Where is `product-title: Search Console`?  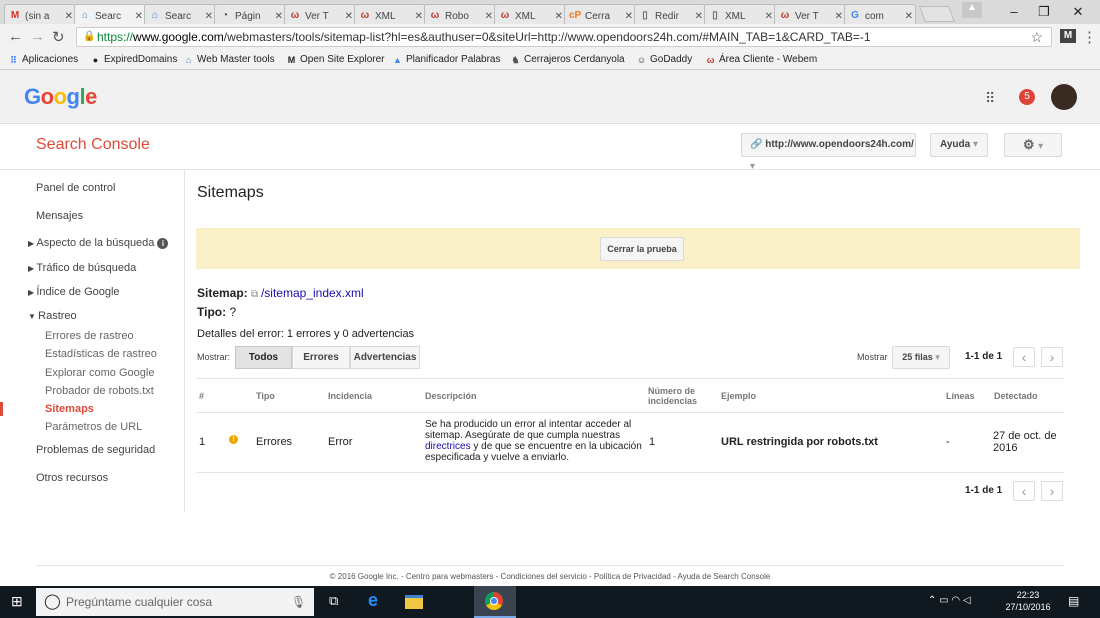 product-title: Search Console is located at coordinates (93, 145).